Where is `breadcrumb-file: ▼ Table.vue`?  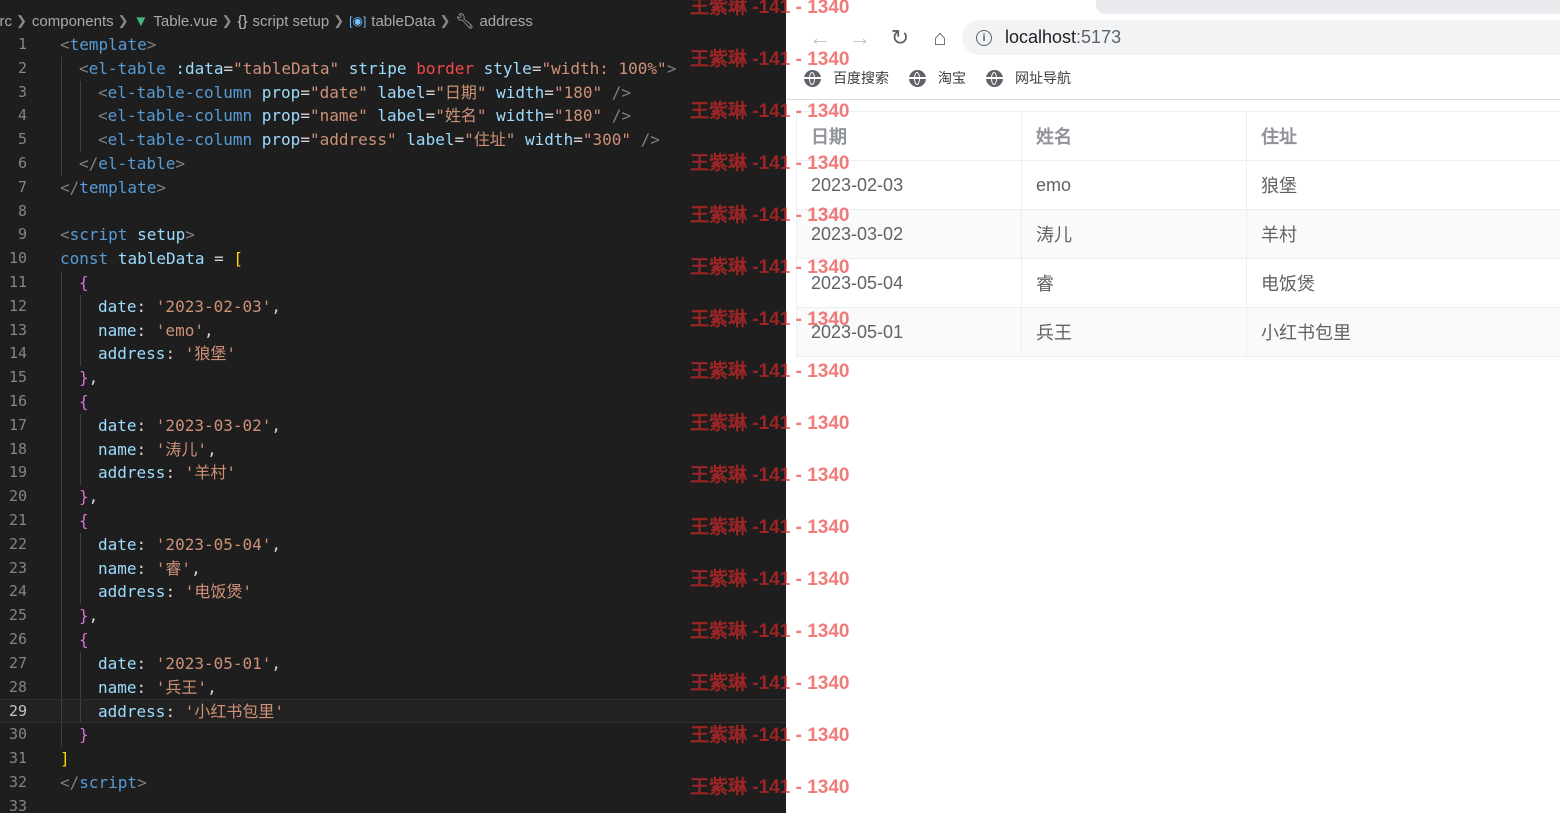 breadcrumb-file: ▼ Table.vue is located at coordinates (176, 21).